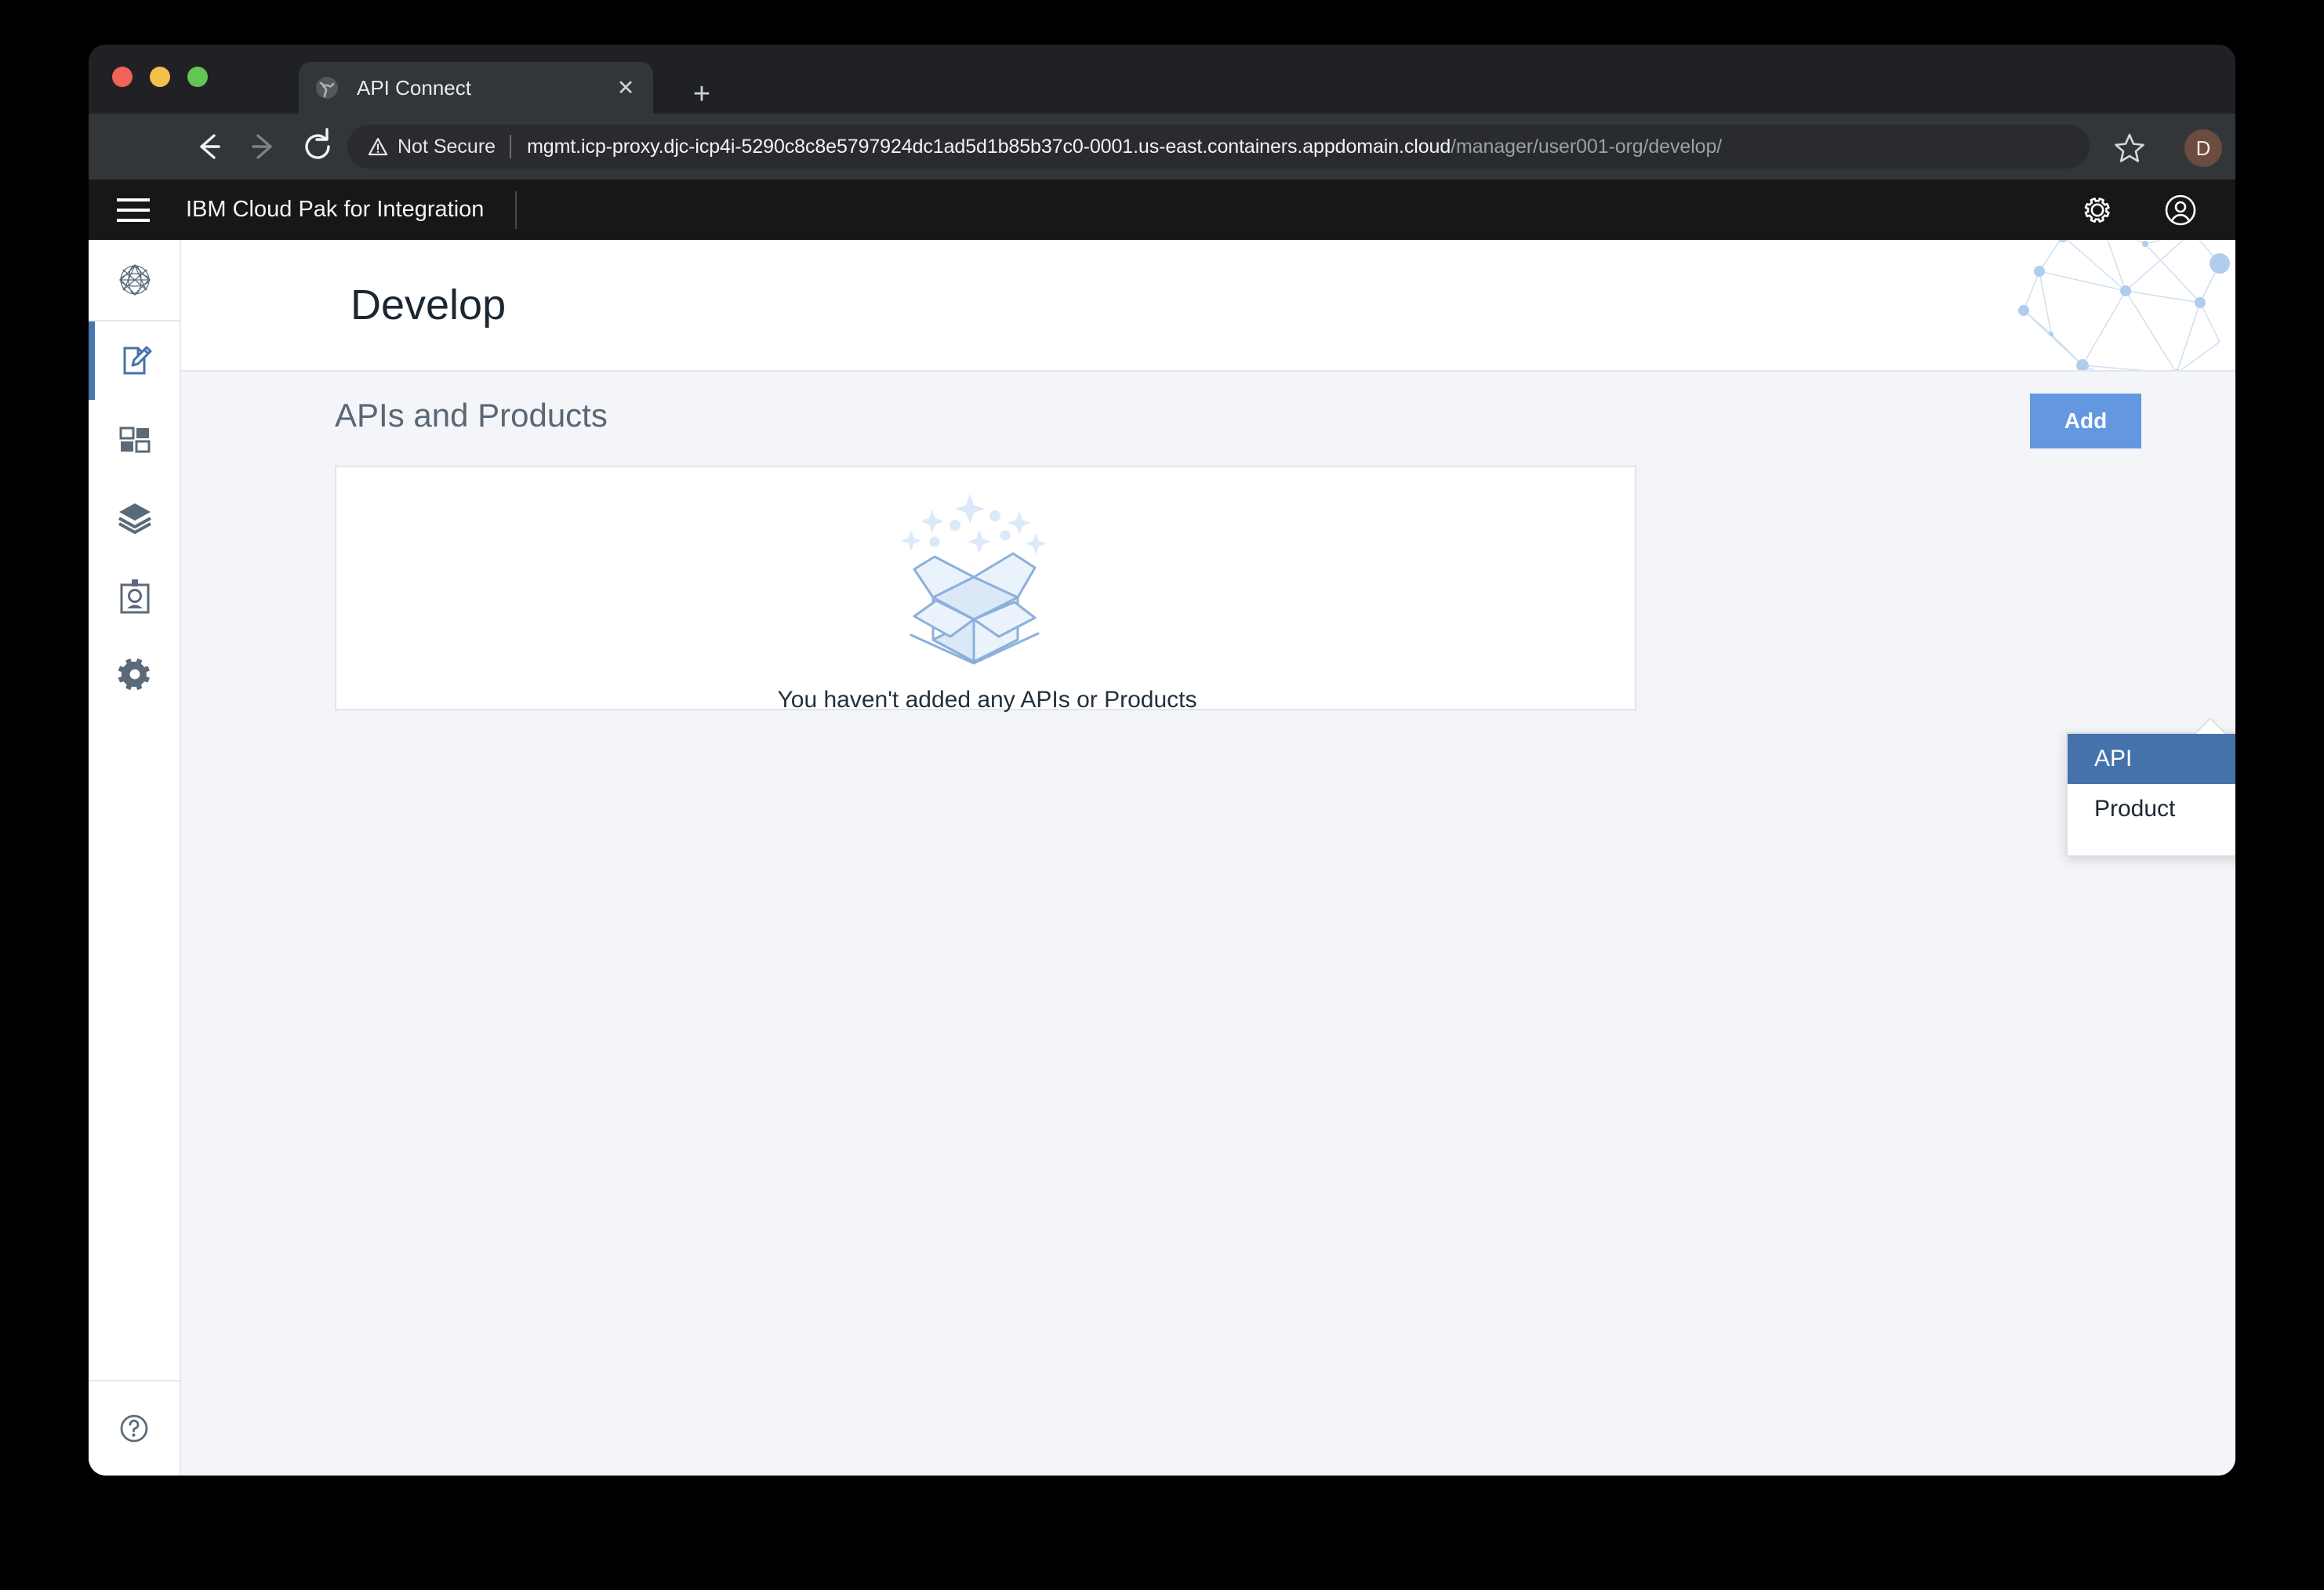 This screenshot has height=1590, width=2324. What do you see at coordinates (2124, 305) in the screenshot?
I see `network-graph-decoration` at bounding box center [2124, 305].